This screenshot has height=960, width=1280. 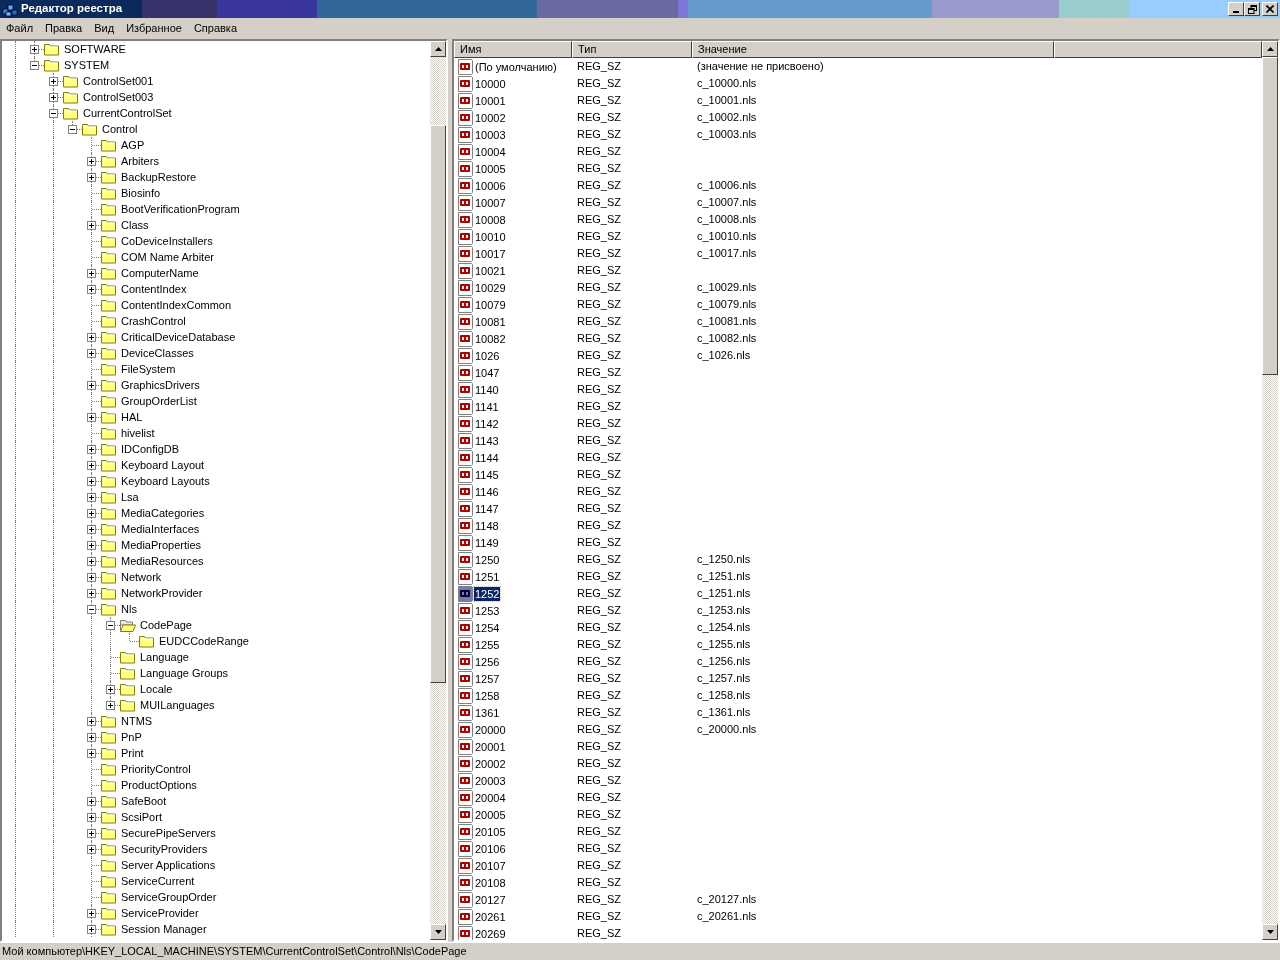 What do you see at coordinates (154, 28) in the screenshot?
I see `menu-item: Избранное` at bounding box center [154, 28].